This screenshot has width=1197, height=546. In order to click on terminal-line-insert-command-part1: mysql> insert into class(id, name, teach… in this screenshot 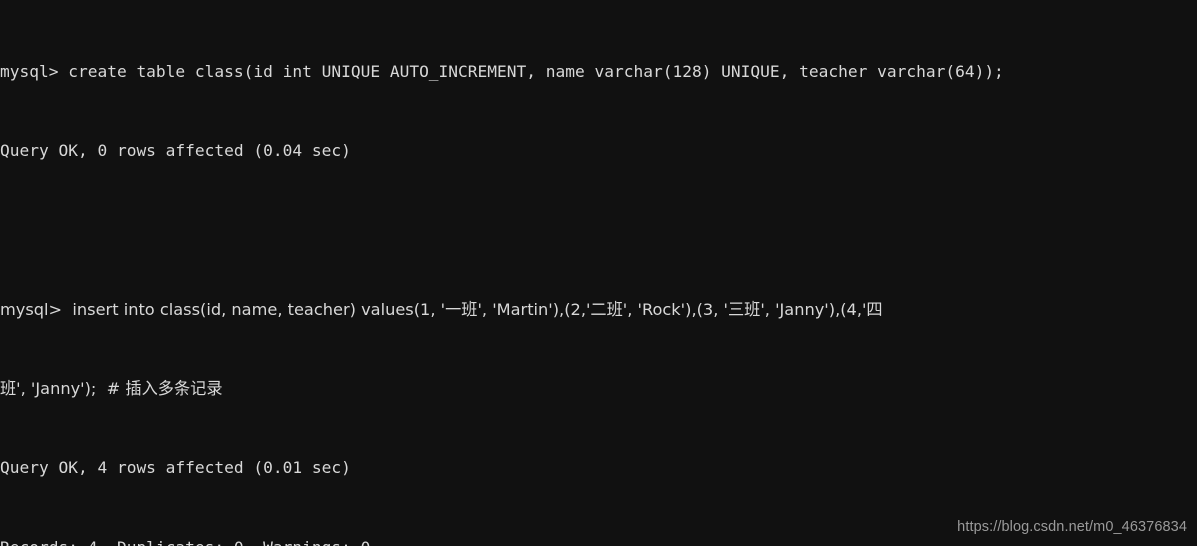, I will do `click(441, 309)`.